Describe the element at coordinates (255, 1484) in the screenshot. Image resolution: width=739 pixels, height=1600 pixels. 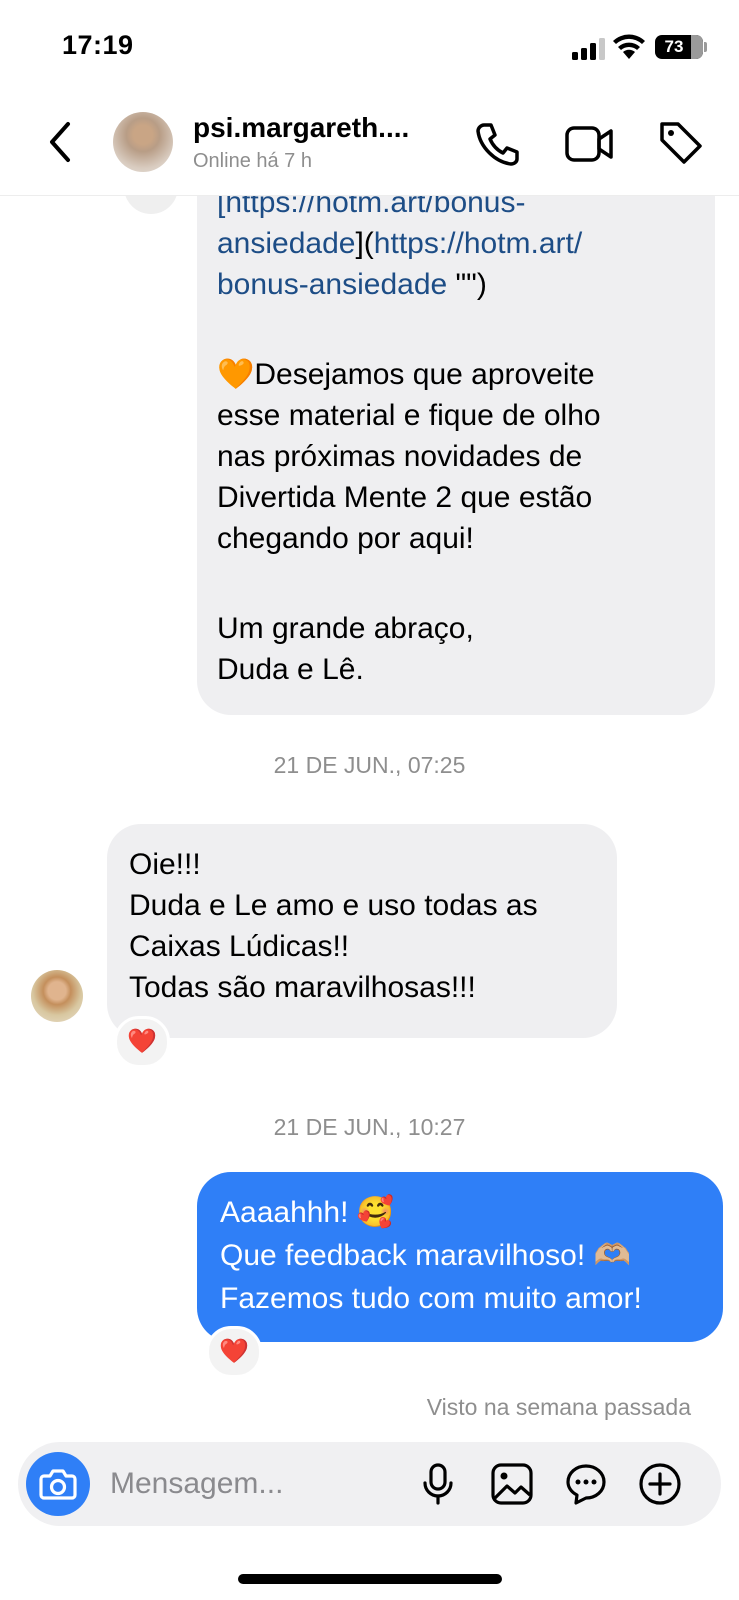
I see `message-input` at that location.